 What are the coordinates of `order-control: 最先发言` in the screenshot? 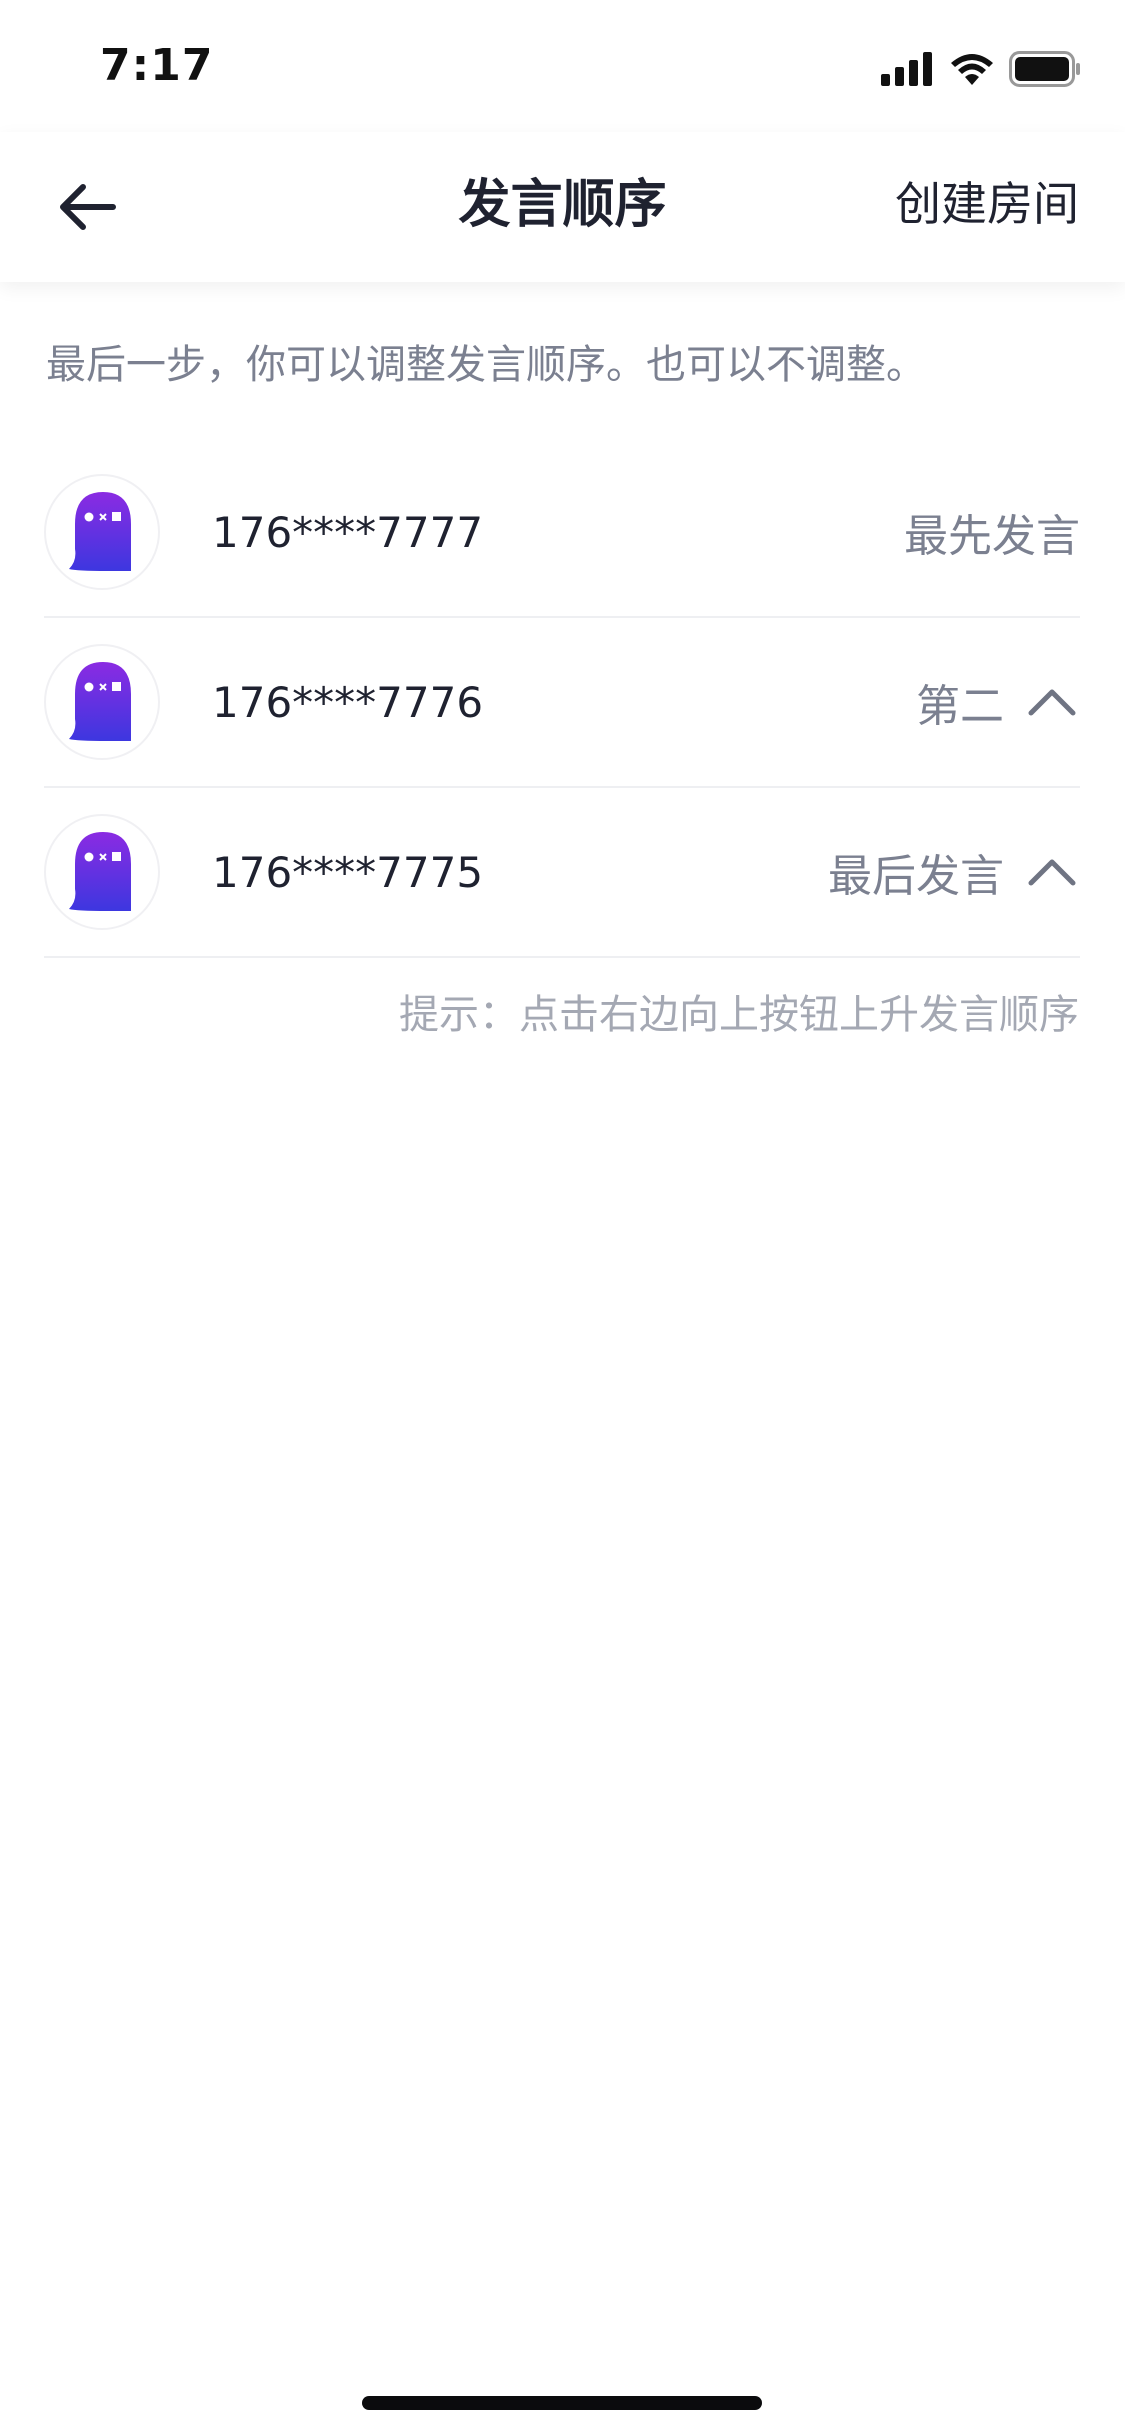 It's located at (992, 532).